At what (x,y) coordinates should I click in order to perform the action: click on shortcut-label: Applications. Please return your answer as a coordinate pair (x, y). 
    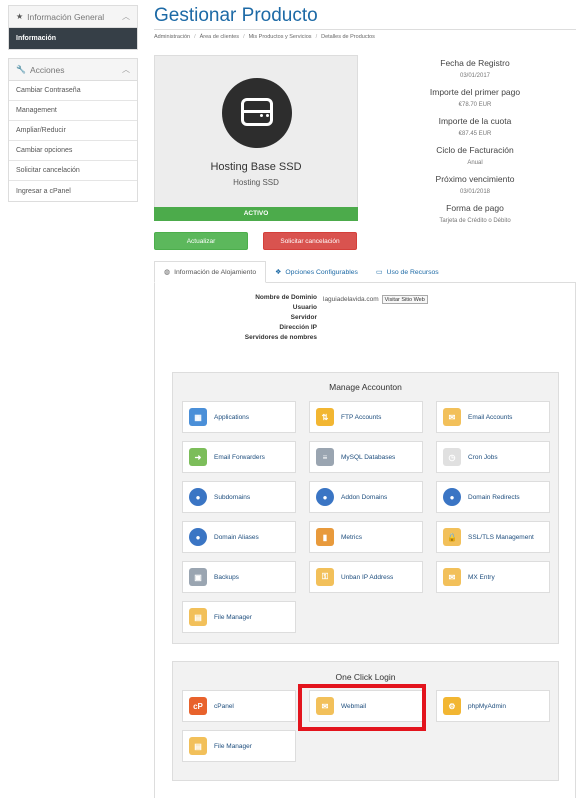
    Looking at the image, I should click on (232, 417).